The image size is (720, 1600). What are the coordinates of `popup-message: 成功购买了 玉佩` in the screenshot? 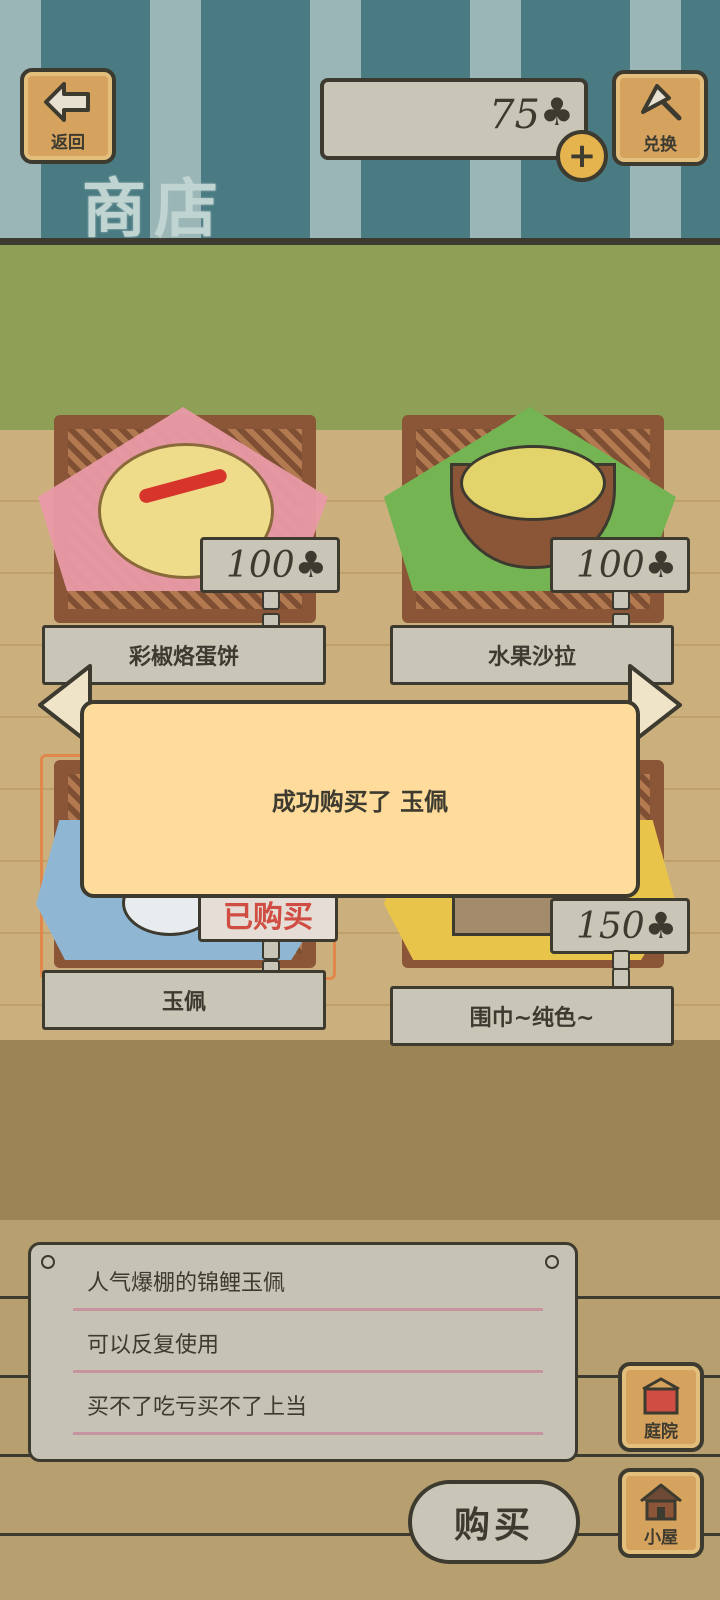 It's located at (360, 801).